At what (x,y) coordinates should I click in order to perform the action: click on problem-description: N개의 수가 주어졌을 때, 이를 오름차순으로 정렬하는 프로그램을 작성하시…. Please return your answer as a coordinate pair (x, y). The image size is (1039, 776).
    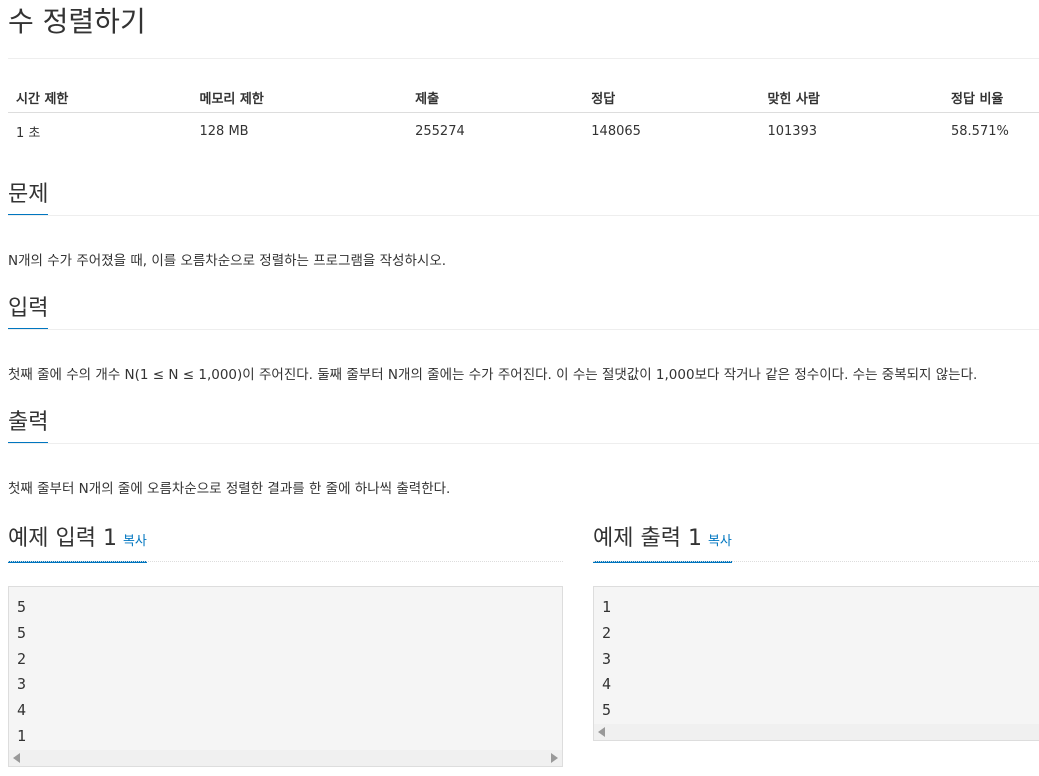
    Looking at the image, I should click on (227, 261).